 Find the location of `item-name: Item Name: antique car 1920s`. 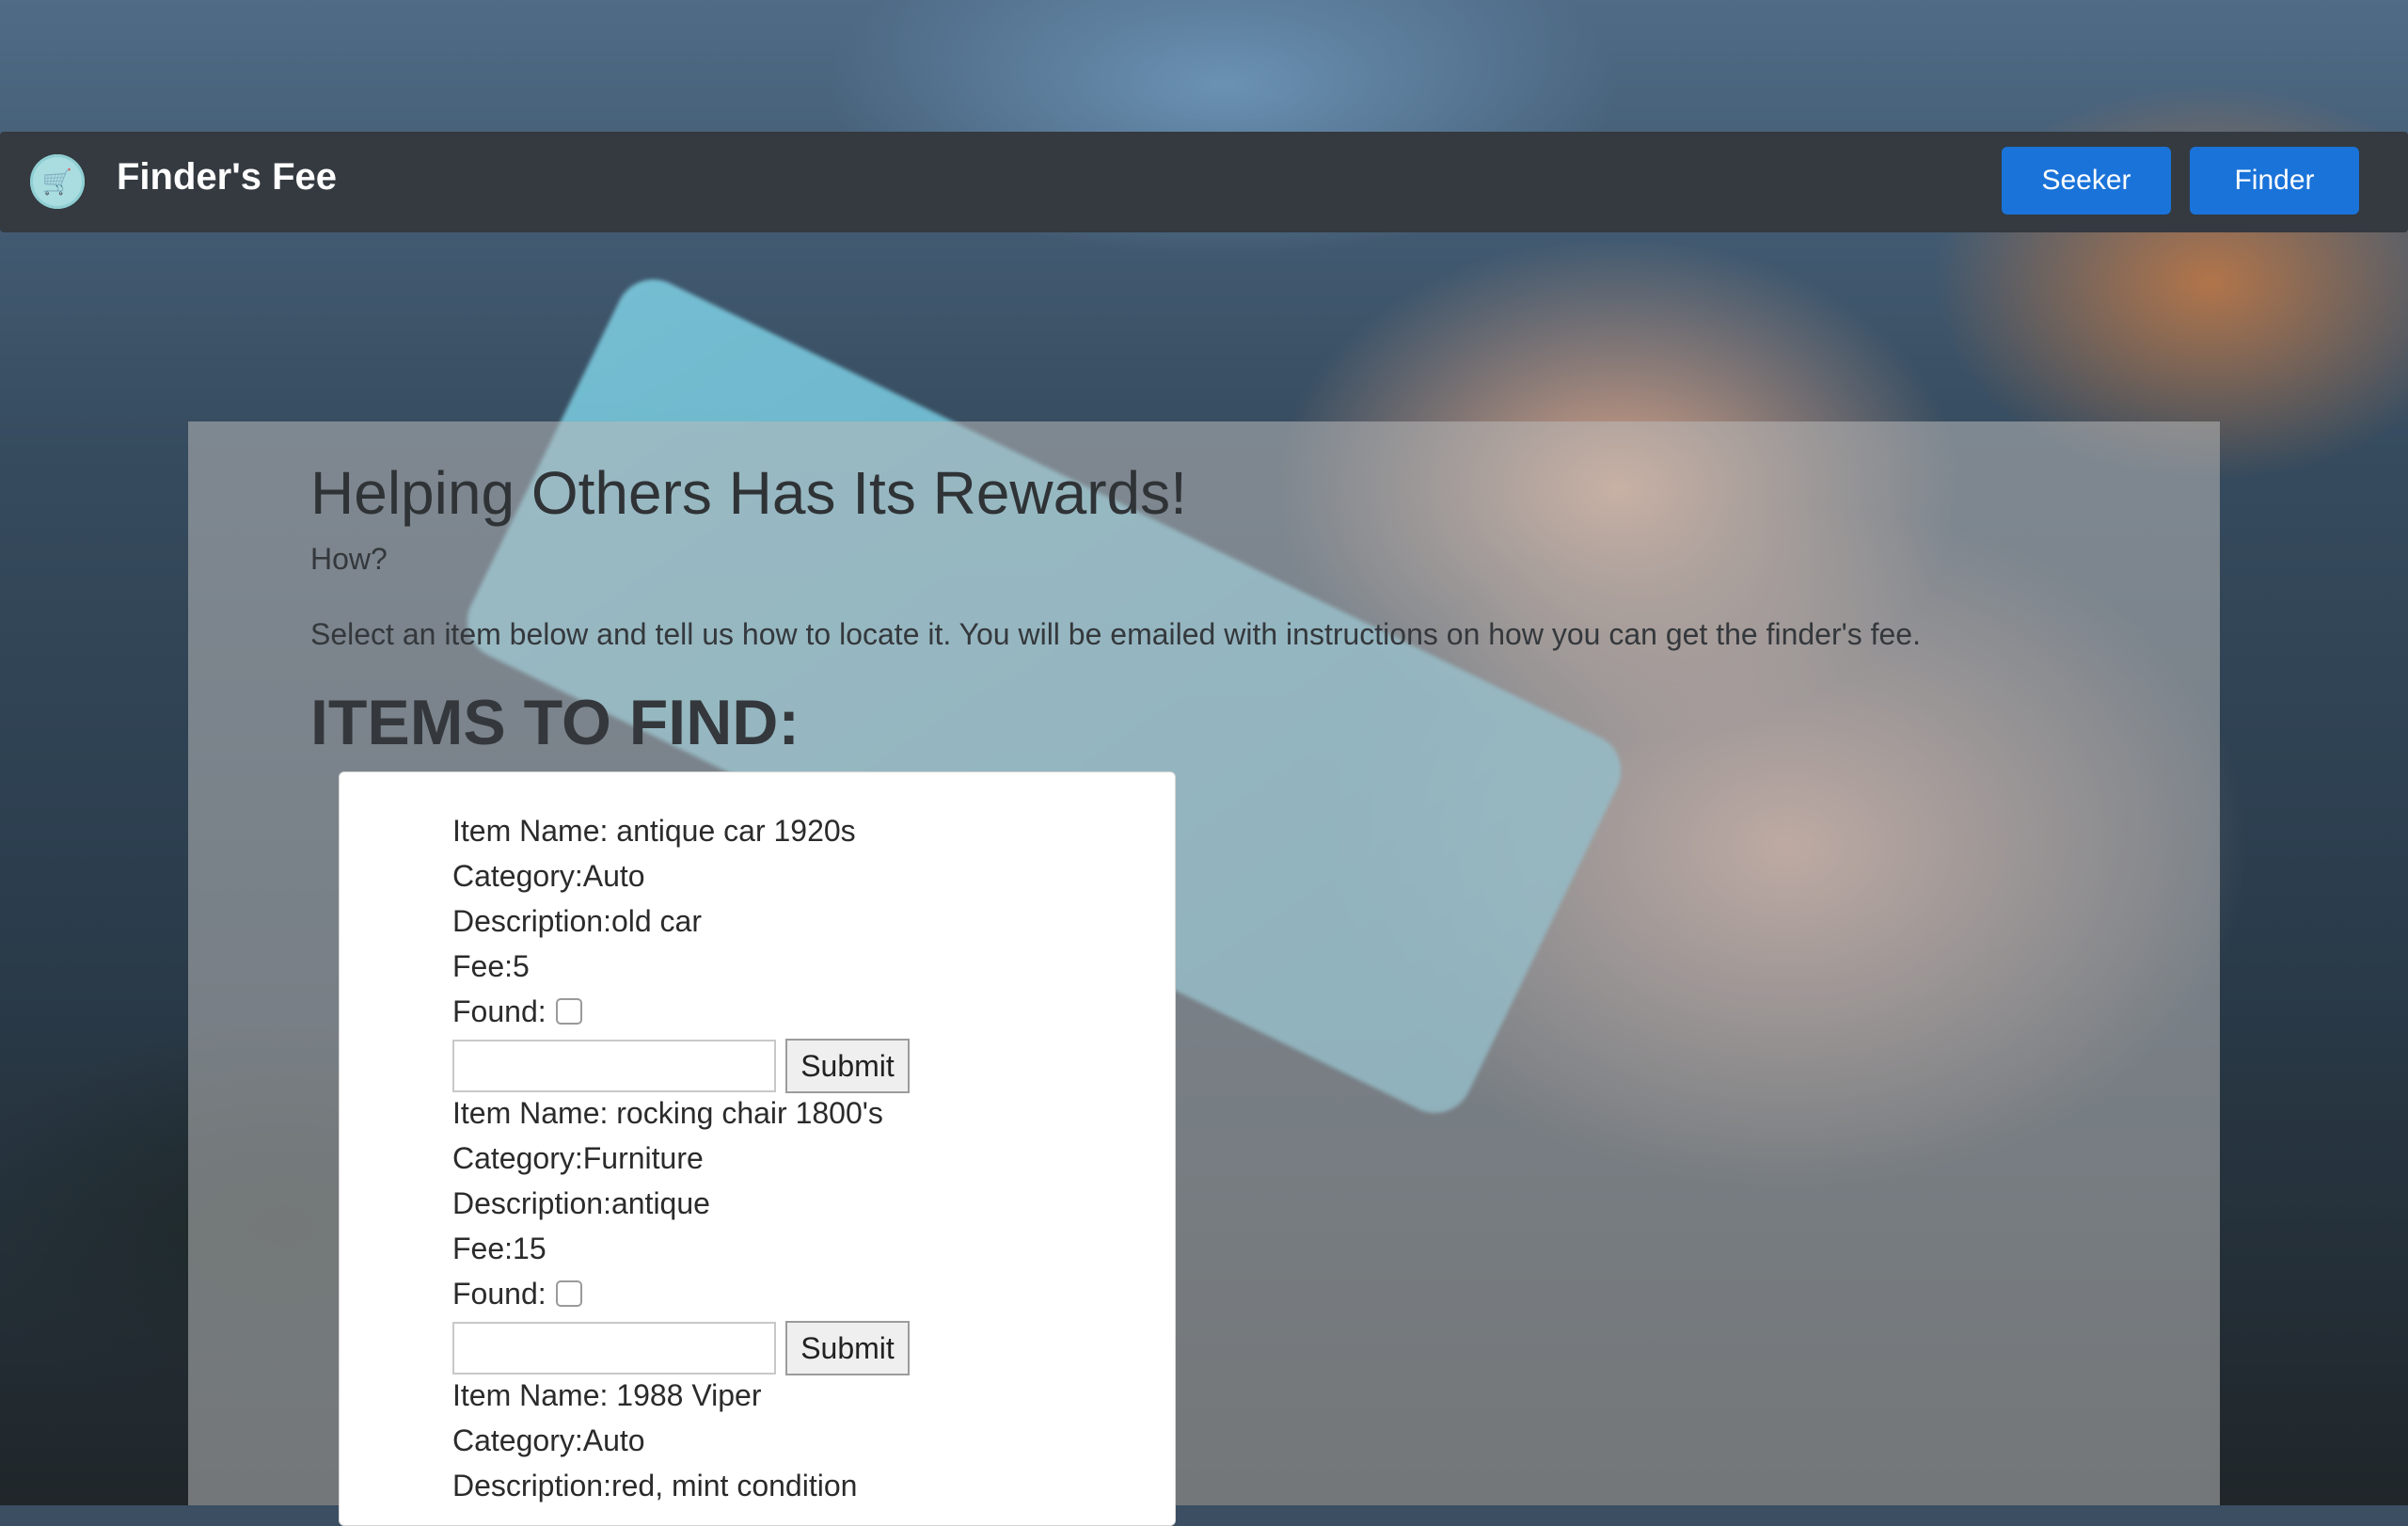

item-name: Item Name: antique car 1920s is located at coordinates (654, 831).